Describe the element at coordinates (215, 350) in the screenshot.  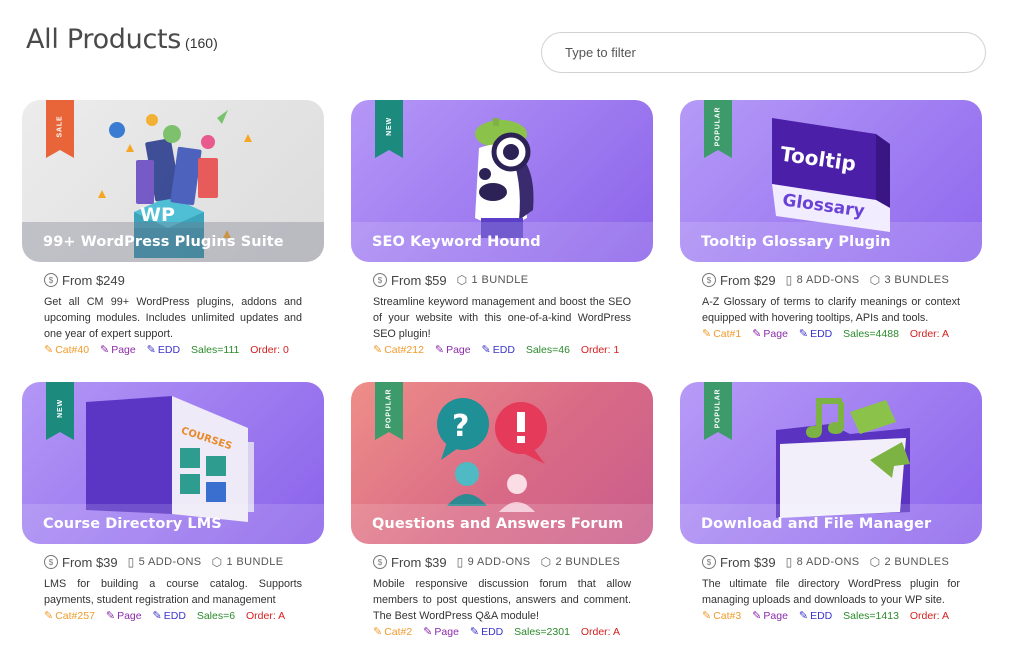
I see `sales-count: Sales=111` at that location.